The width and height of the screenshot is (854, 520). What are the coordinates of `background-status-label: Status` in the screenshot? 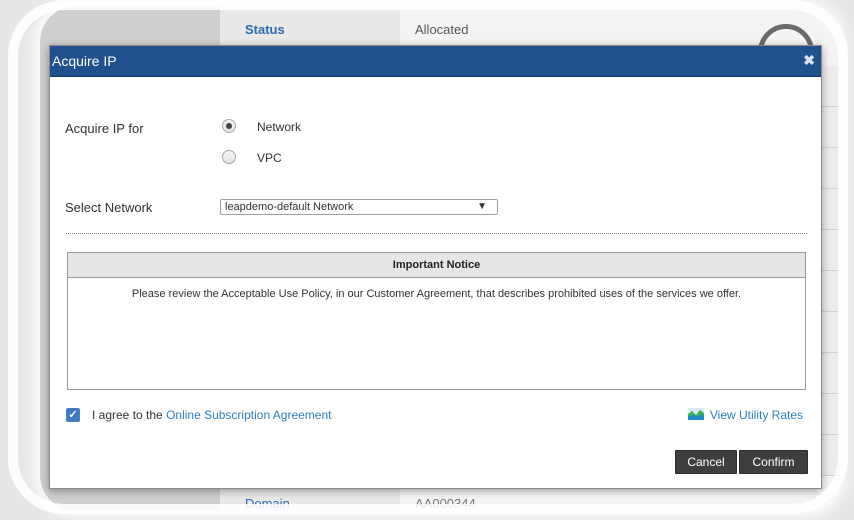 It's located at (265, 29).